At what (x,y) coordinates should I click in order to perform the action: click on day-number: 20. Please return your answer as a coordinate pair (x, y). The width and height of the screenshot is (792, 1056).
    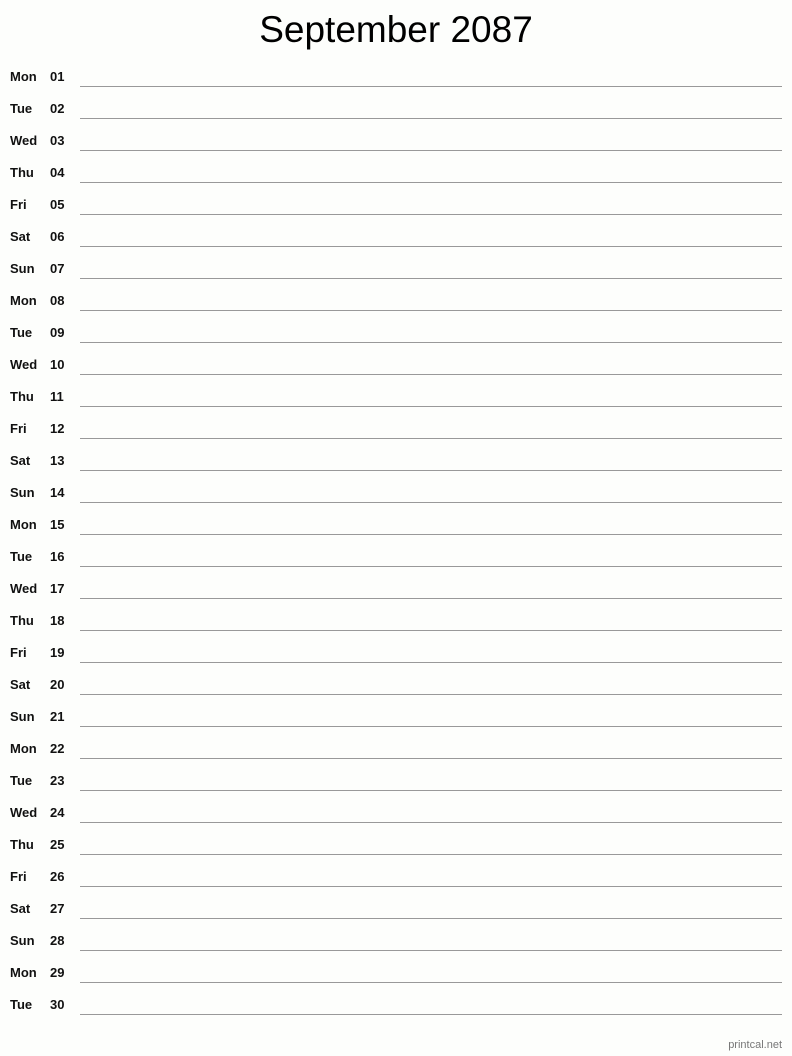
    Looking at the image, I should click on (57, 684).